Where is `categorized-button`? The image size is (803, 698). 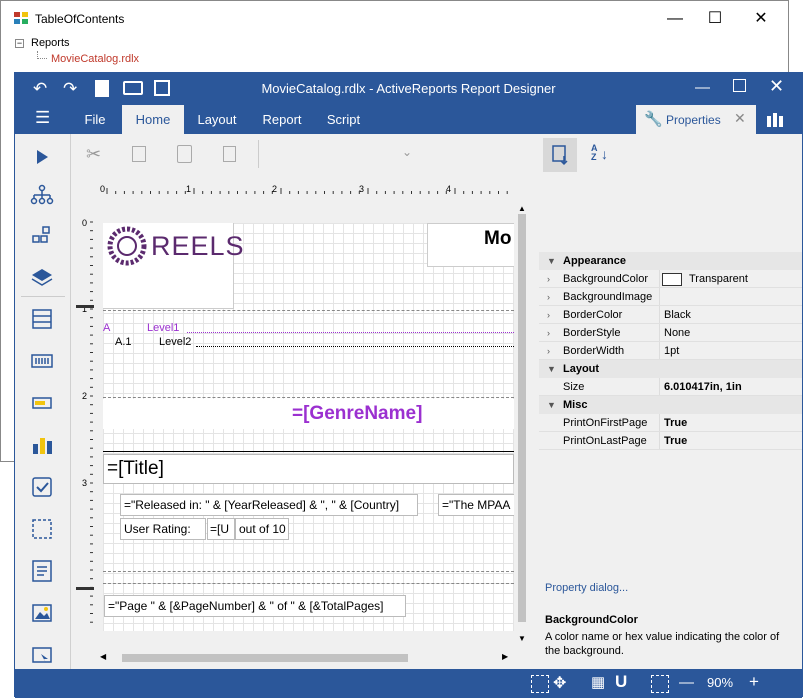
categorized-button is located at coordinates (560, 155).